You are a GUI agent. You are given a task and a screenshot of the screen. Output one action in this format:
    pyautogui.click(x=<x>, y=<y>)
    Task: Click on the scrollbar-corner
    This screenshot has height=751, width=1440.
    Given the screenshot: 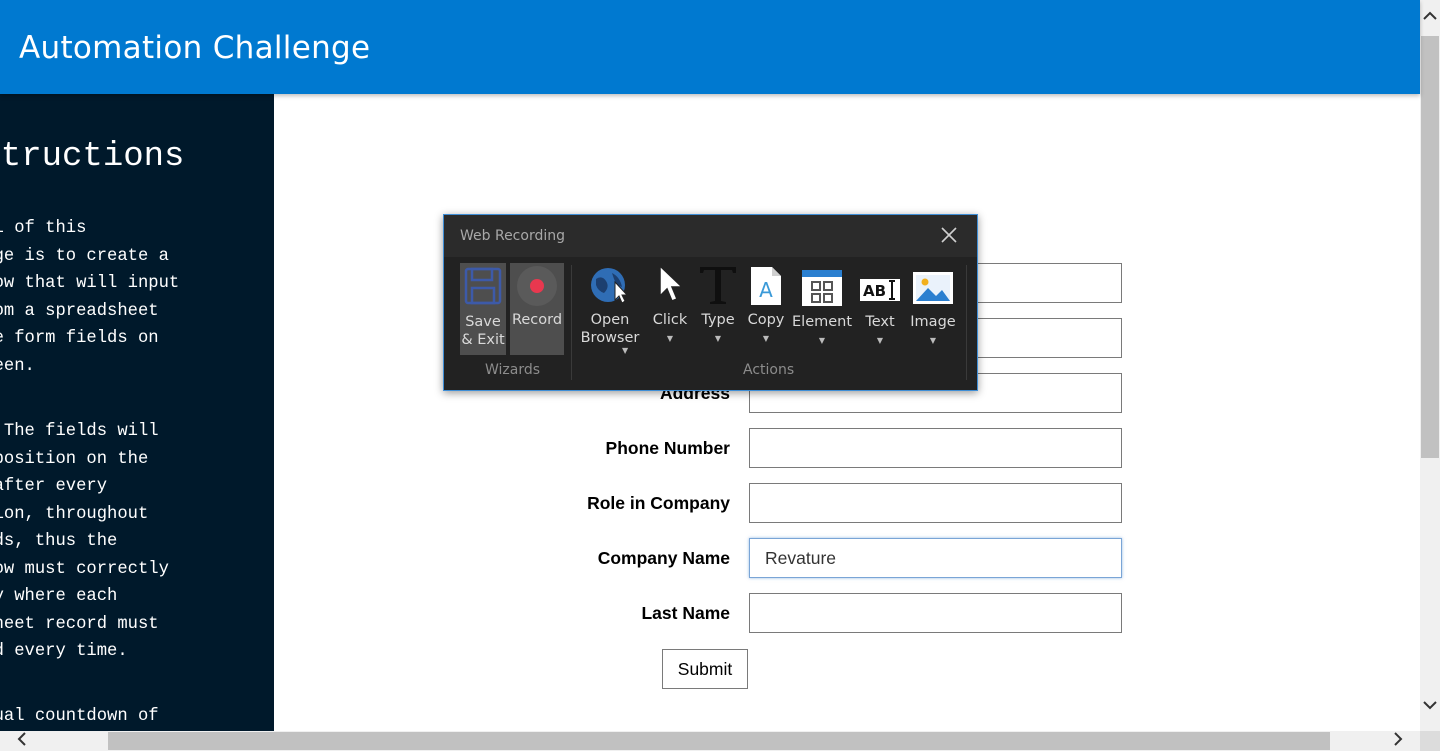 What is the action you would take?
    pyautogui.click(x=1430, y=741)
    